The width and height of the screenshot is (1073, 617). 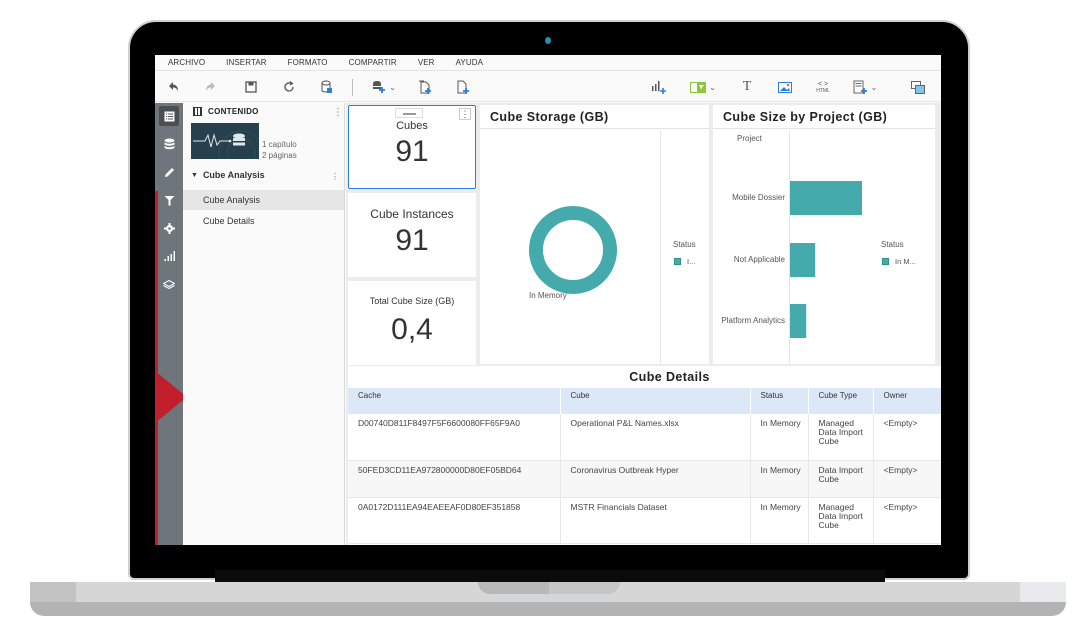 What do you see at coordinates (173, 87) in the screenshot?
I see `undo-button` at bounding box center [173, 87].